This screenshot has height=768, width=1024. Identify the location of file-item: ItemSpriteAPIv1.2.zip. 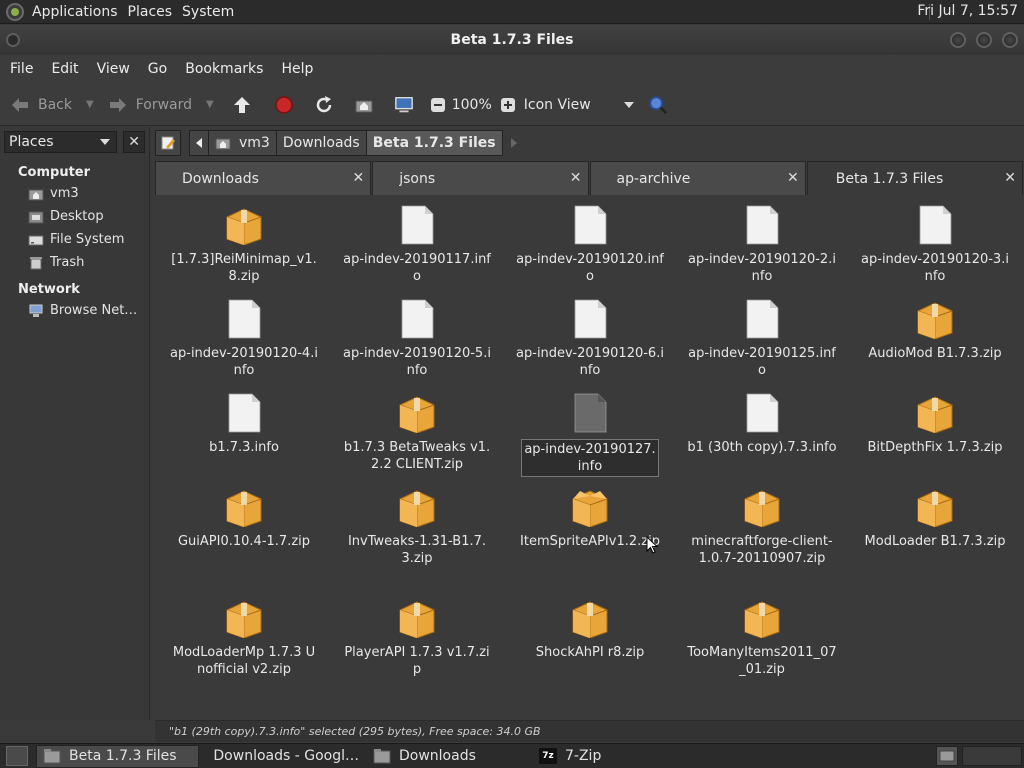
(590, 513).